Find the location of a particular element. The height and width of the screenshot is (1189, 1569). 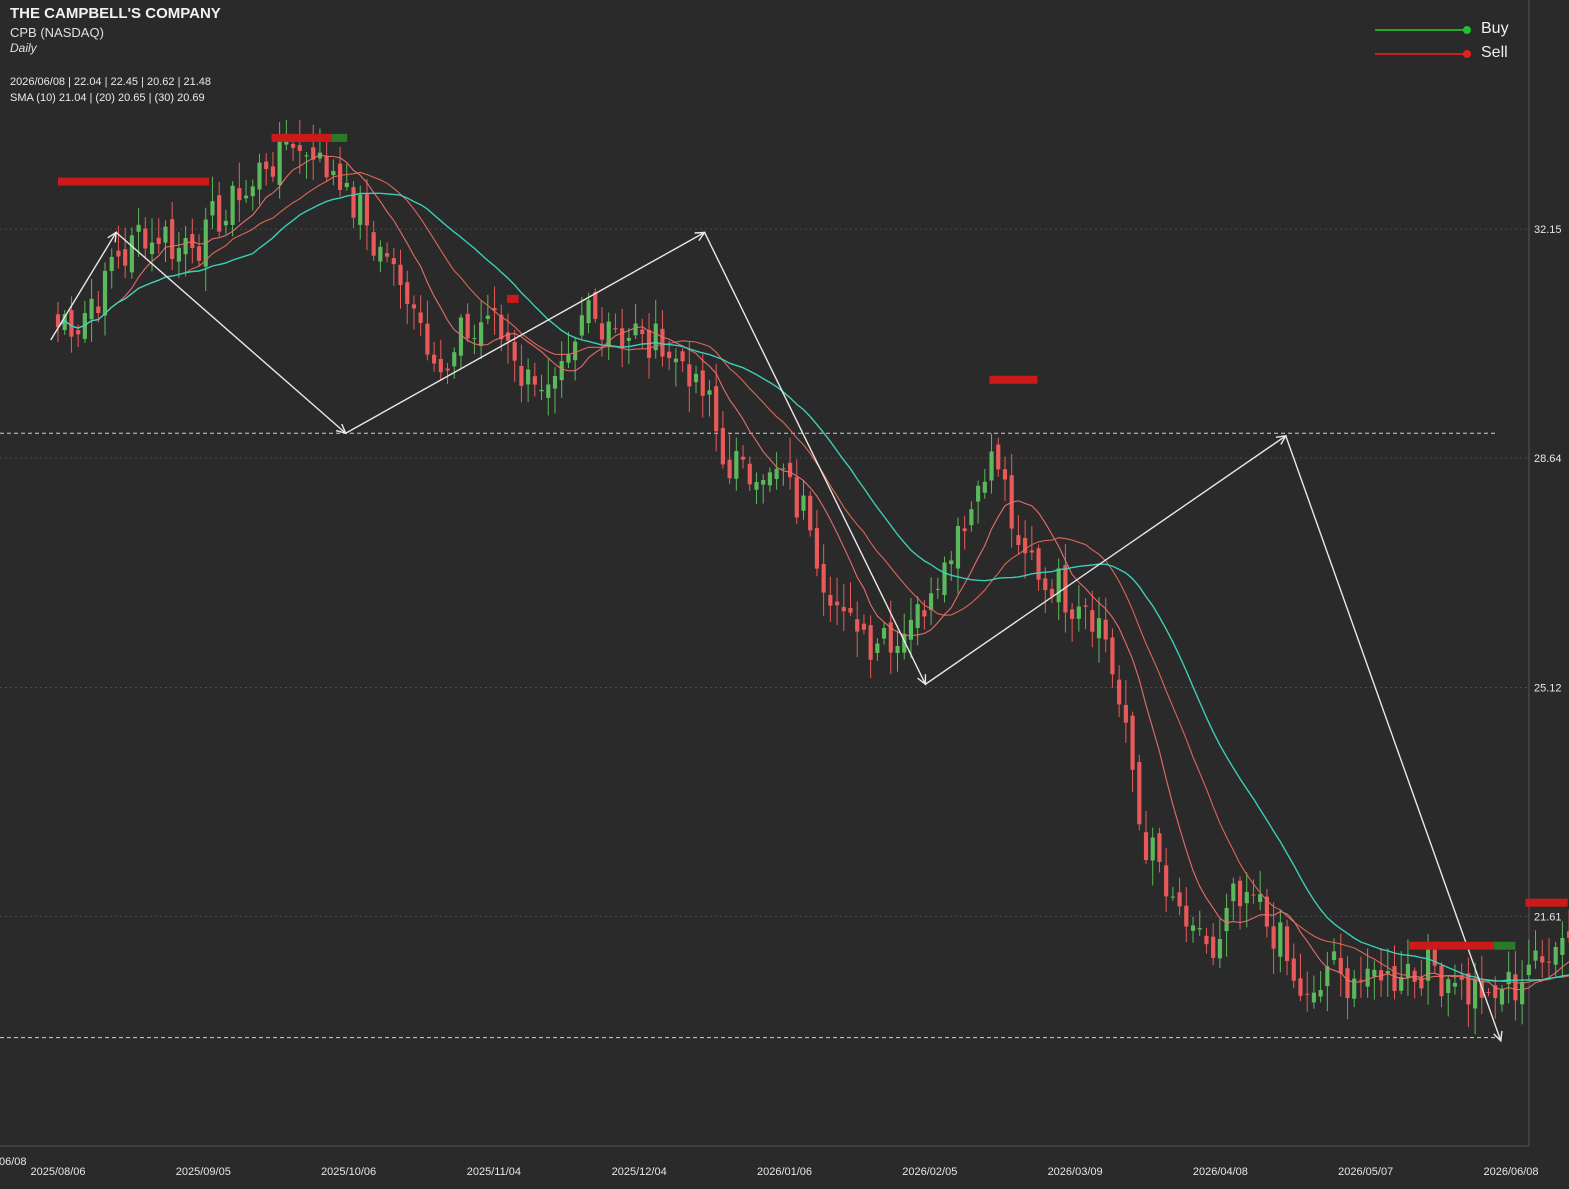

x-tick-label: 2026/04/08 is located at coordinates (1220, 1172).